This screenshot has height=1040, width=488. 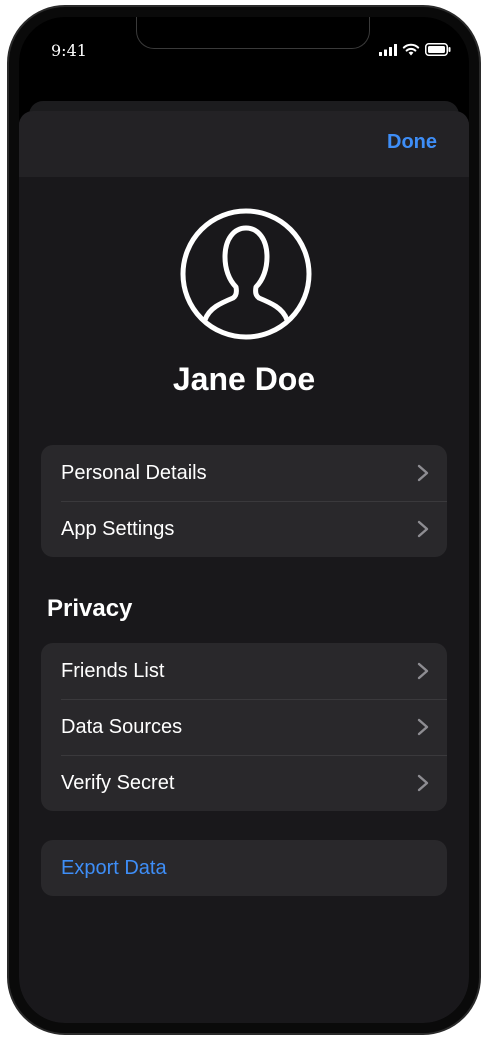 I want to click on row-label: Friends List, so click(x=113, y=670).